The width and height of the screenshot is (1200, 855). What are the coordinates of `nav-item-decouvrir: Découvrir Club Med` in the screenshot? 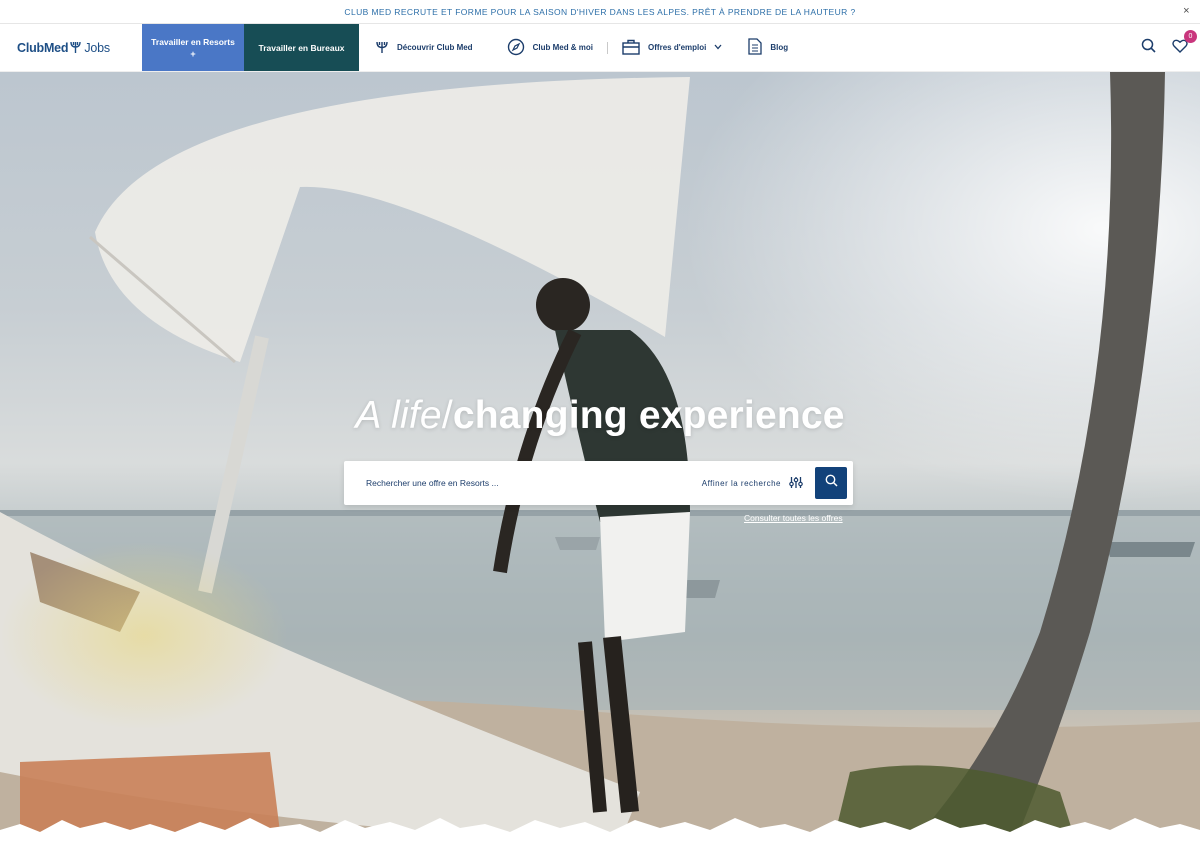 It's located at (424, 48).